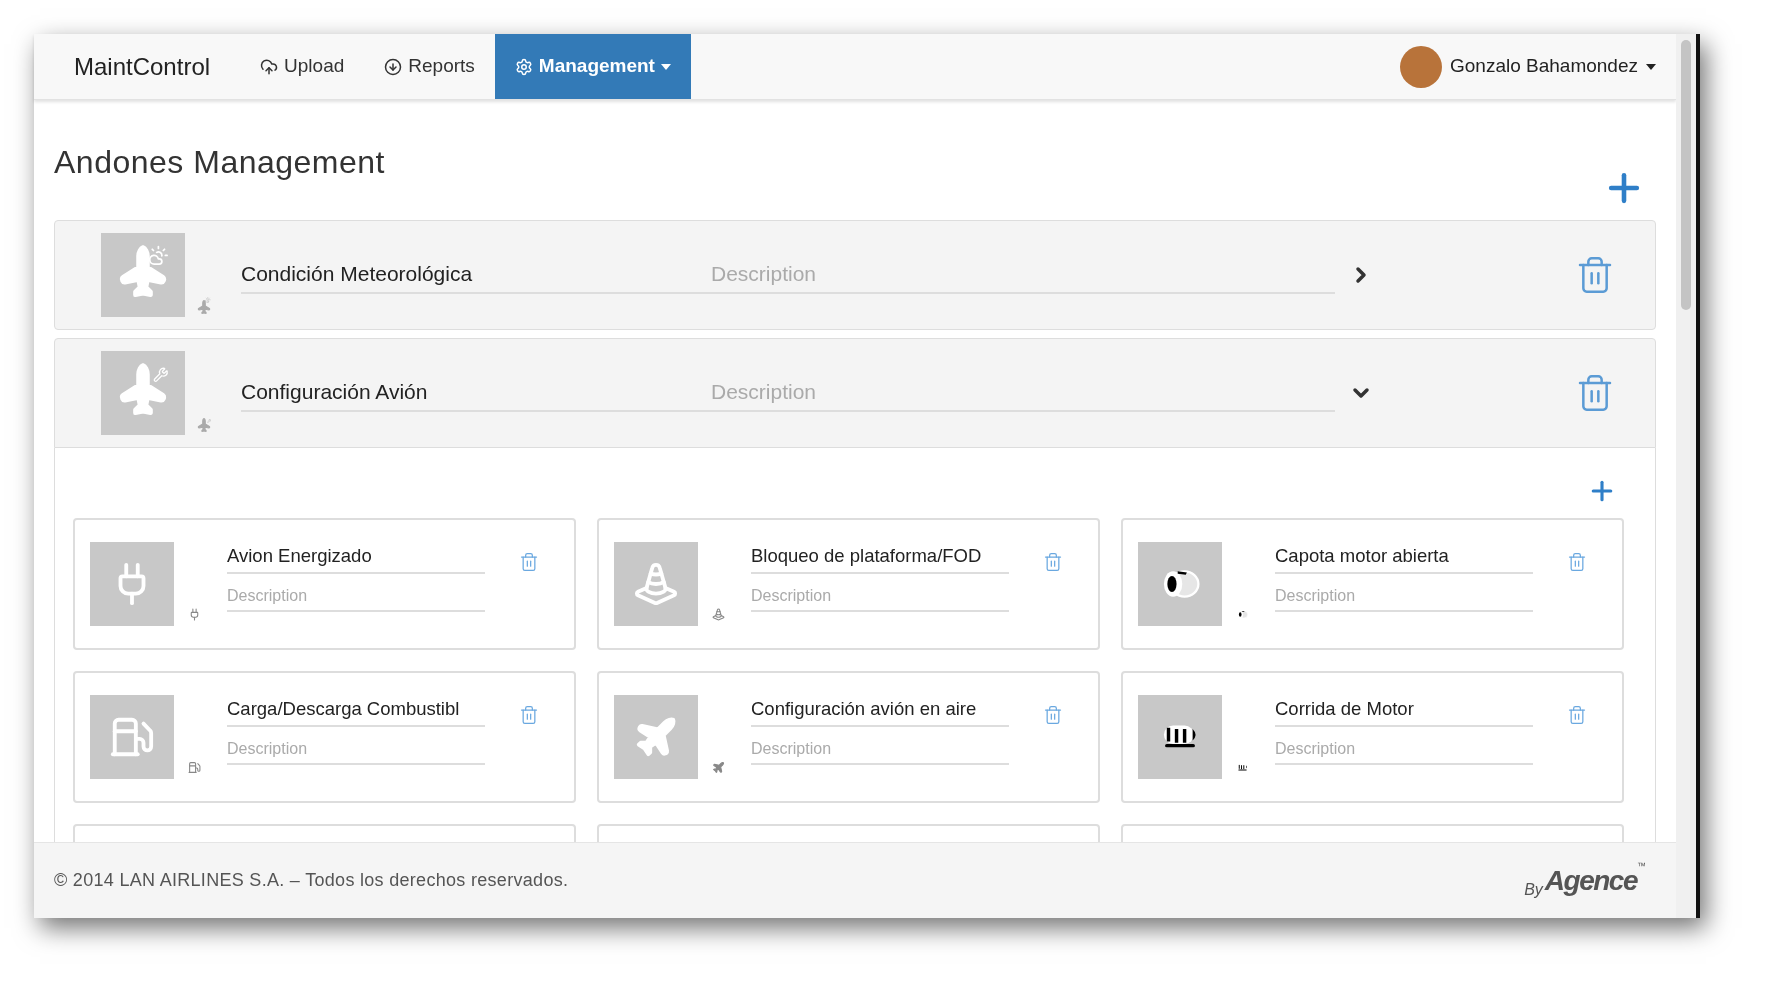 The width and height of the screenshot is (1768, 983). Describe the element at coordinates (880, 558) in the screenshot. I see `name-input: Bloqueo de plataforma/FOD` at that location.